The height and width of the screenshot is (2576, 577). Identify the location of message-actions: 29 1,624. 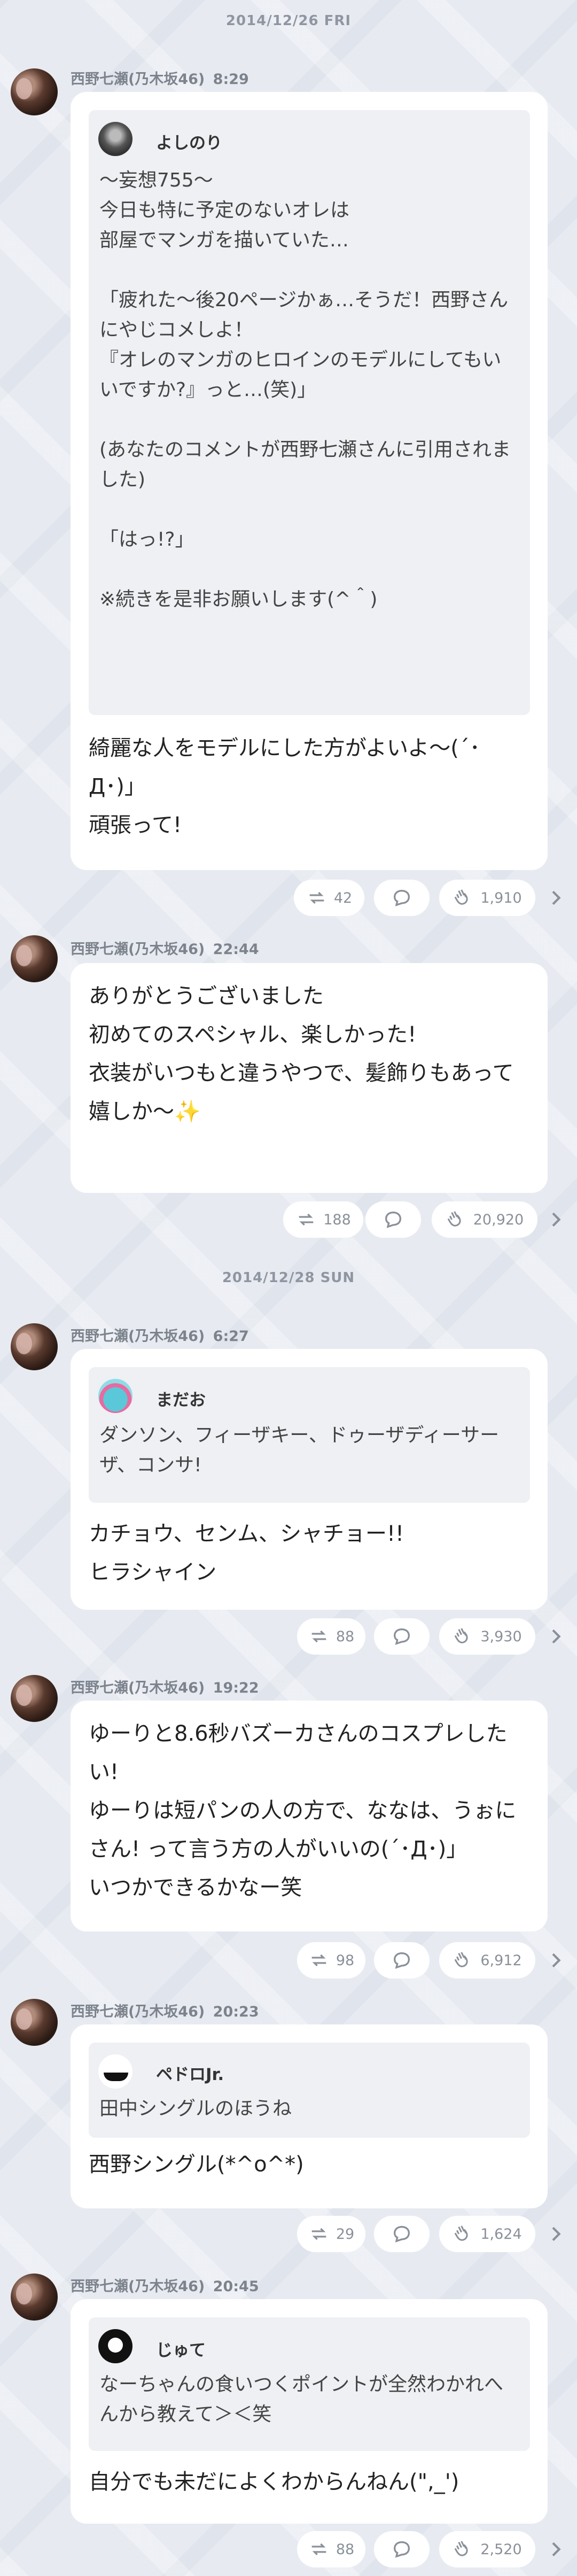
(288, 2235).